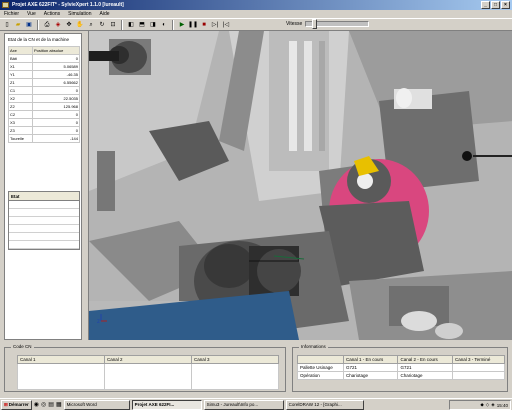 The height and width of the screenshot is (410, 512). I want to click on shade-icon: ◐, so click(164, 25).